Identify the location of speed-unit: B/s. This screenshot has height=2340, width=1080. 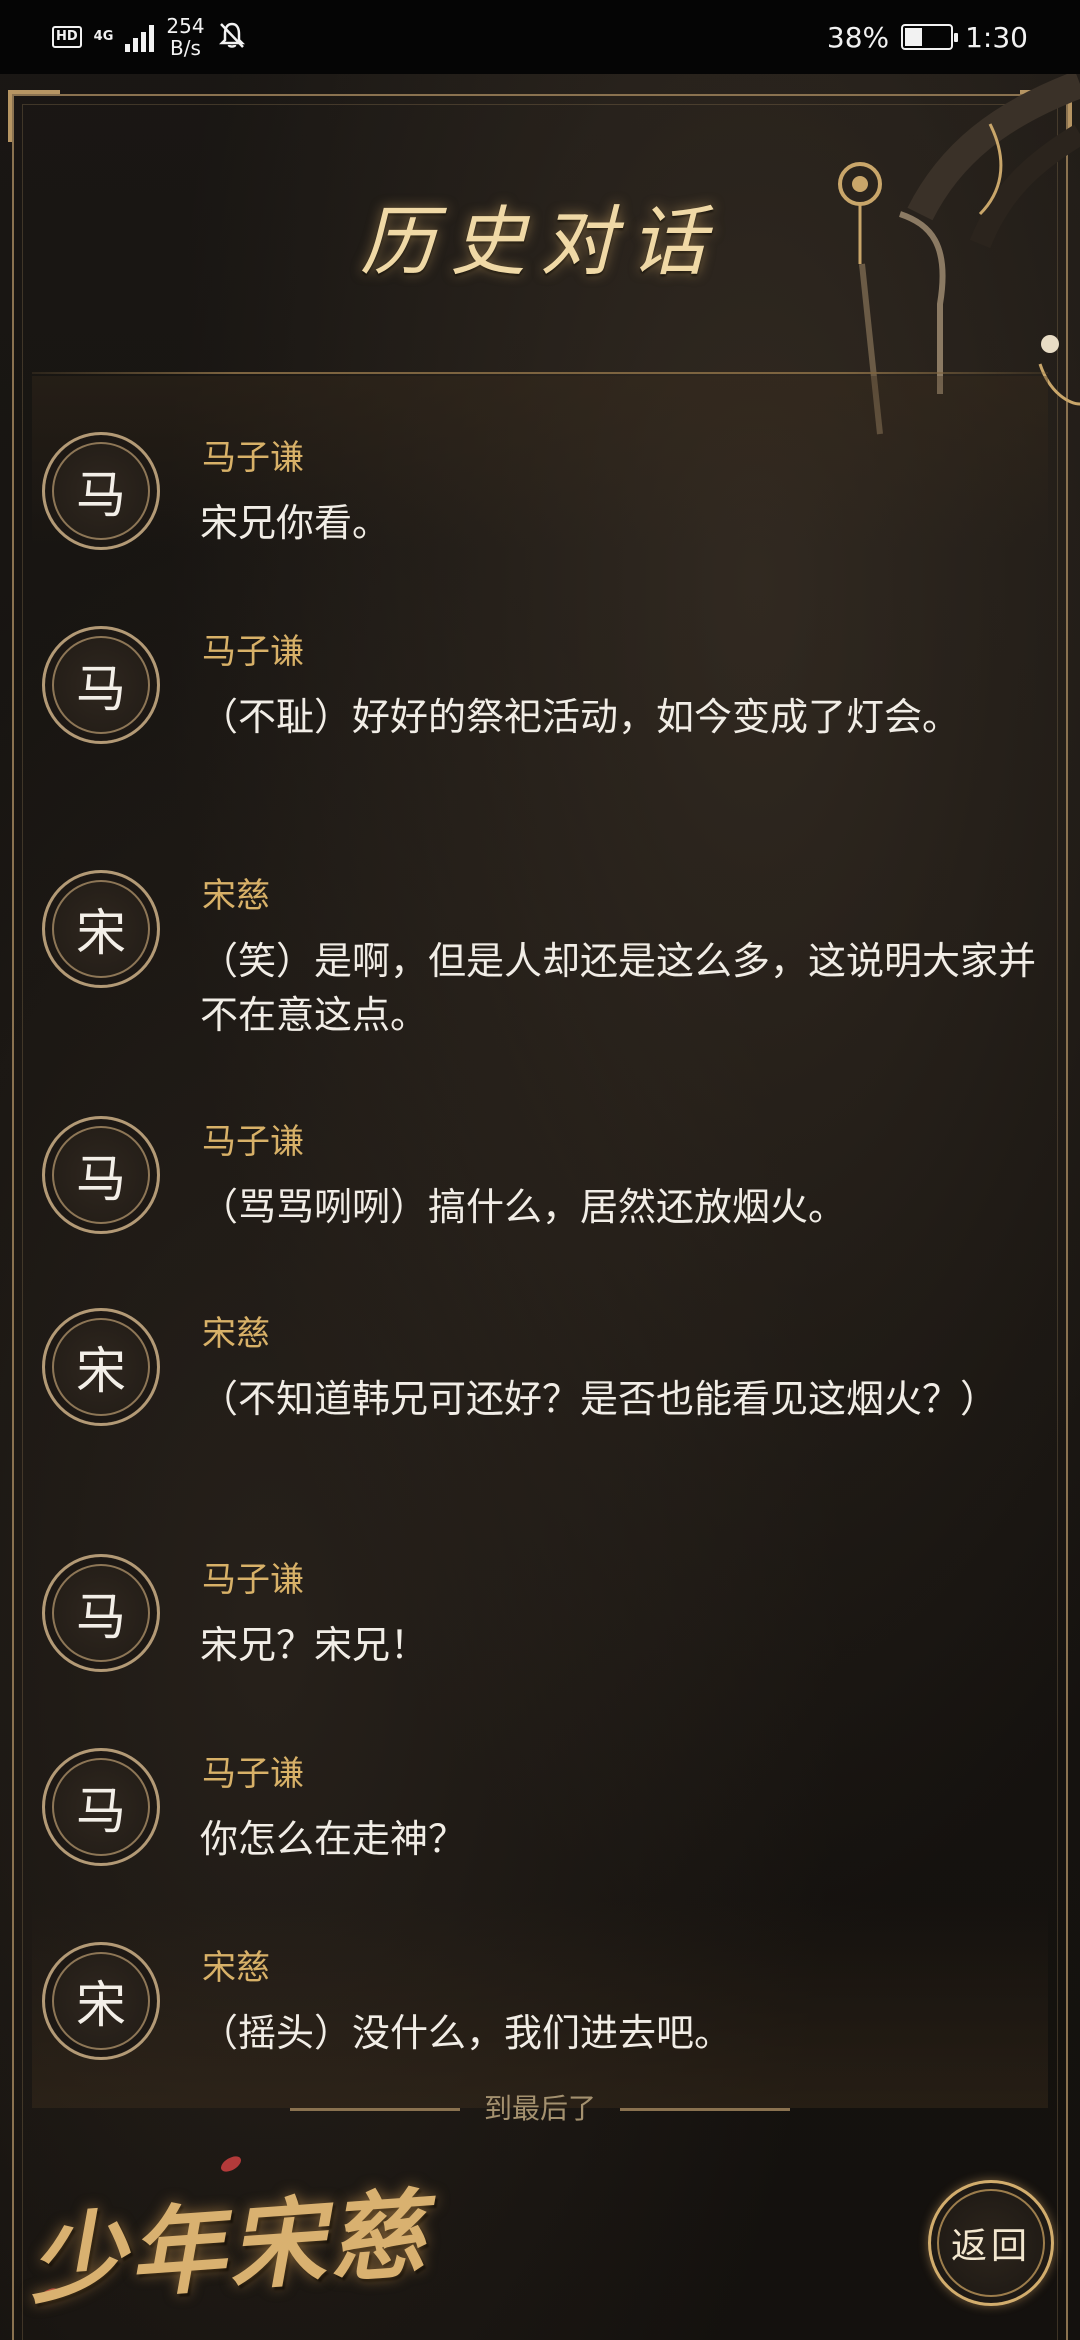
(185, 48).